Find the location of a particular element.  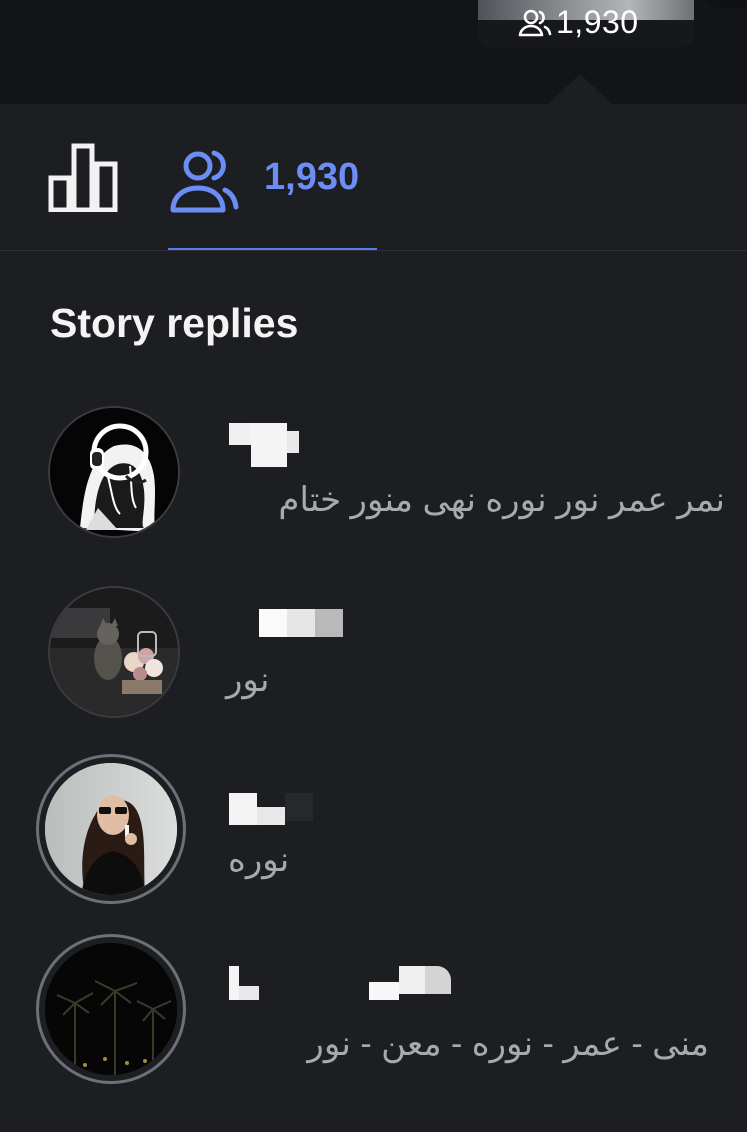

bar-chart-icon is located at coordinates (83, 178).